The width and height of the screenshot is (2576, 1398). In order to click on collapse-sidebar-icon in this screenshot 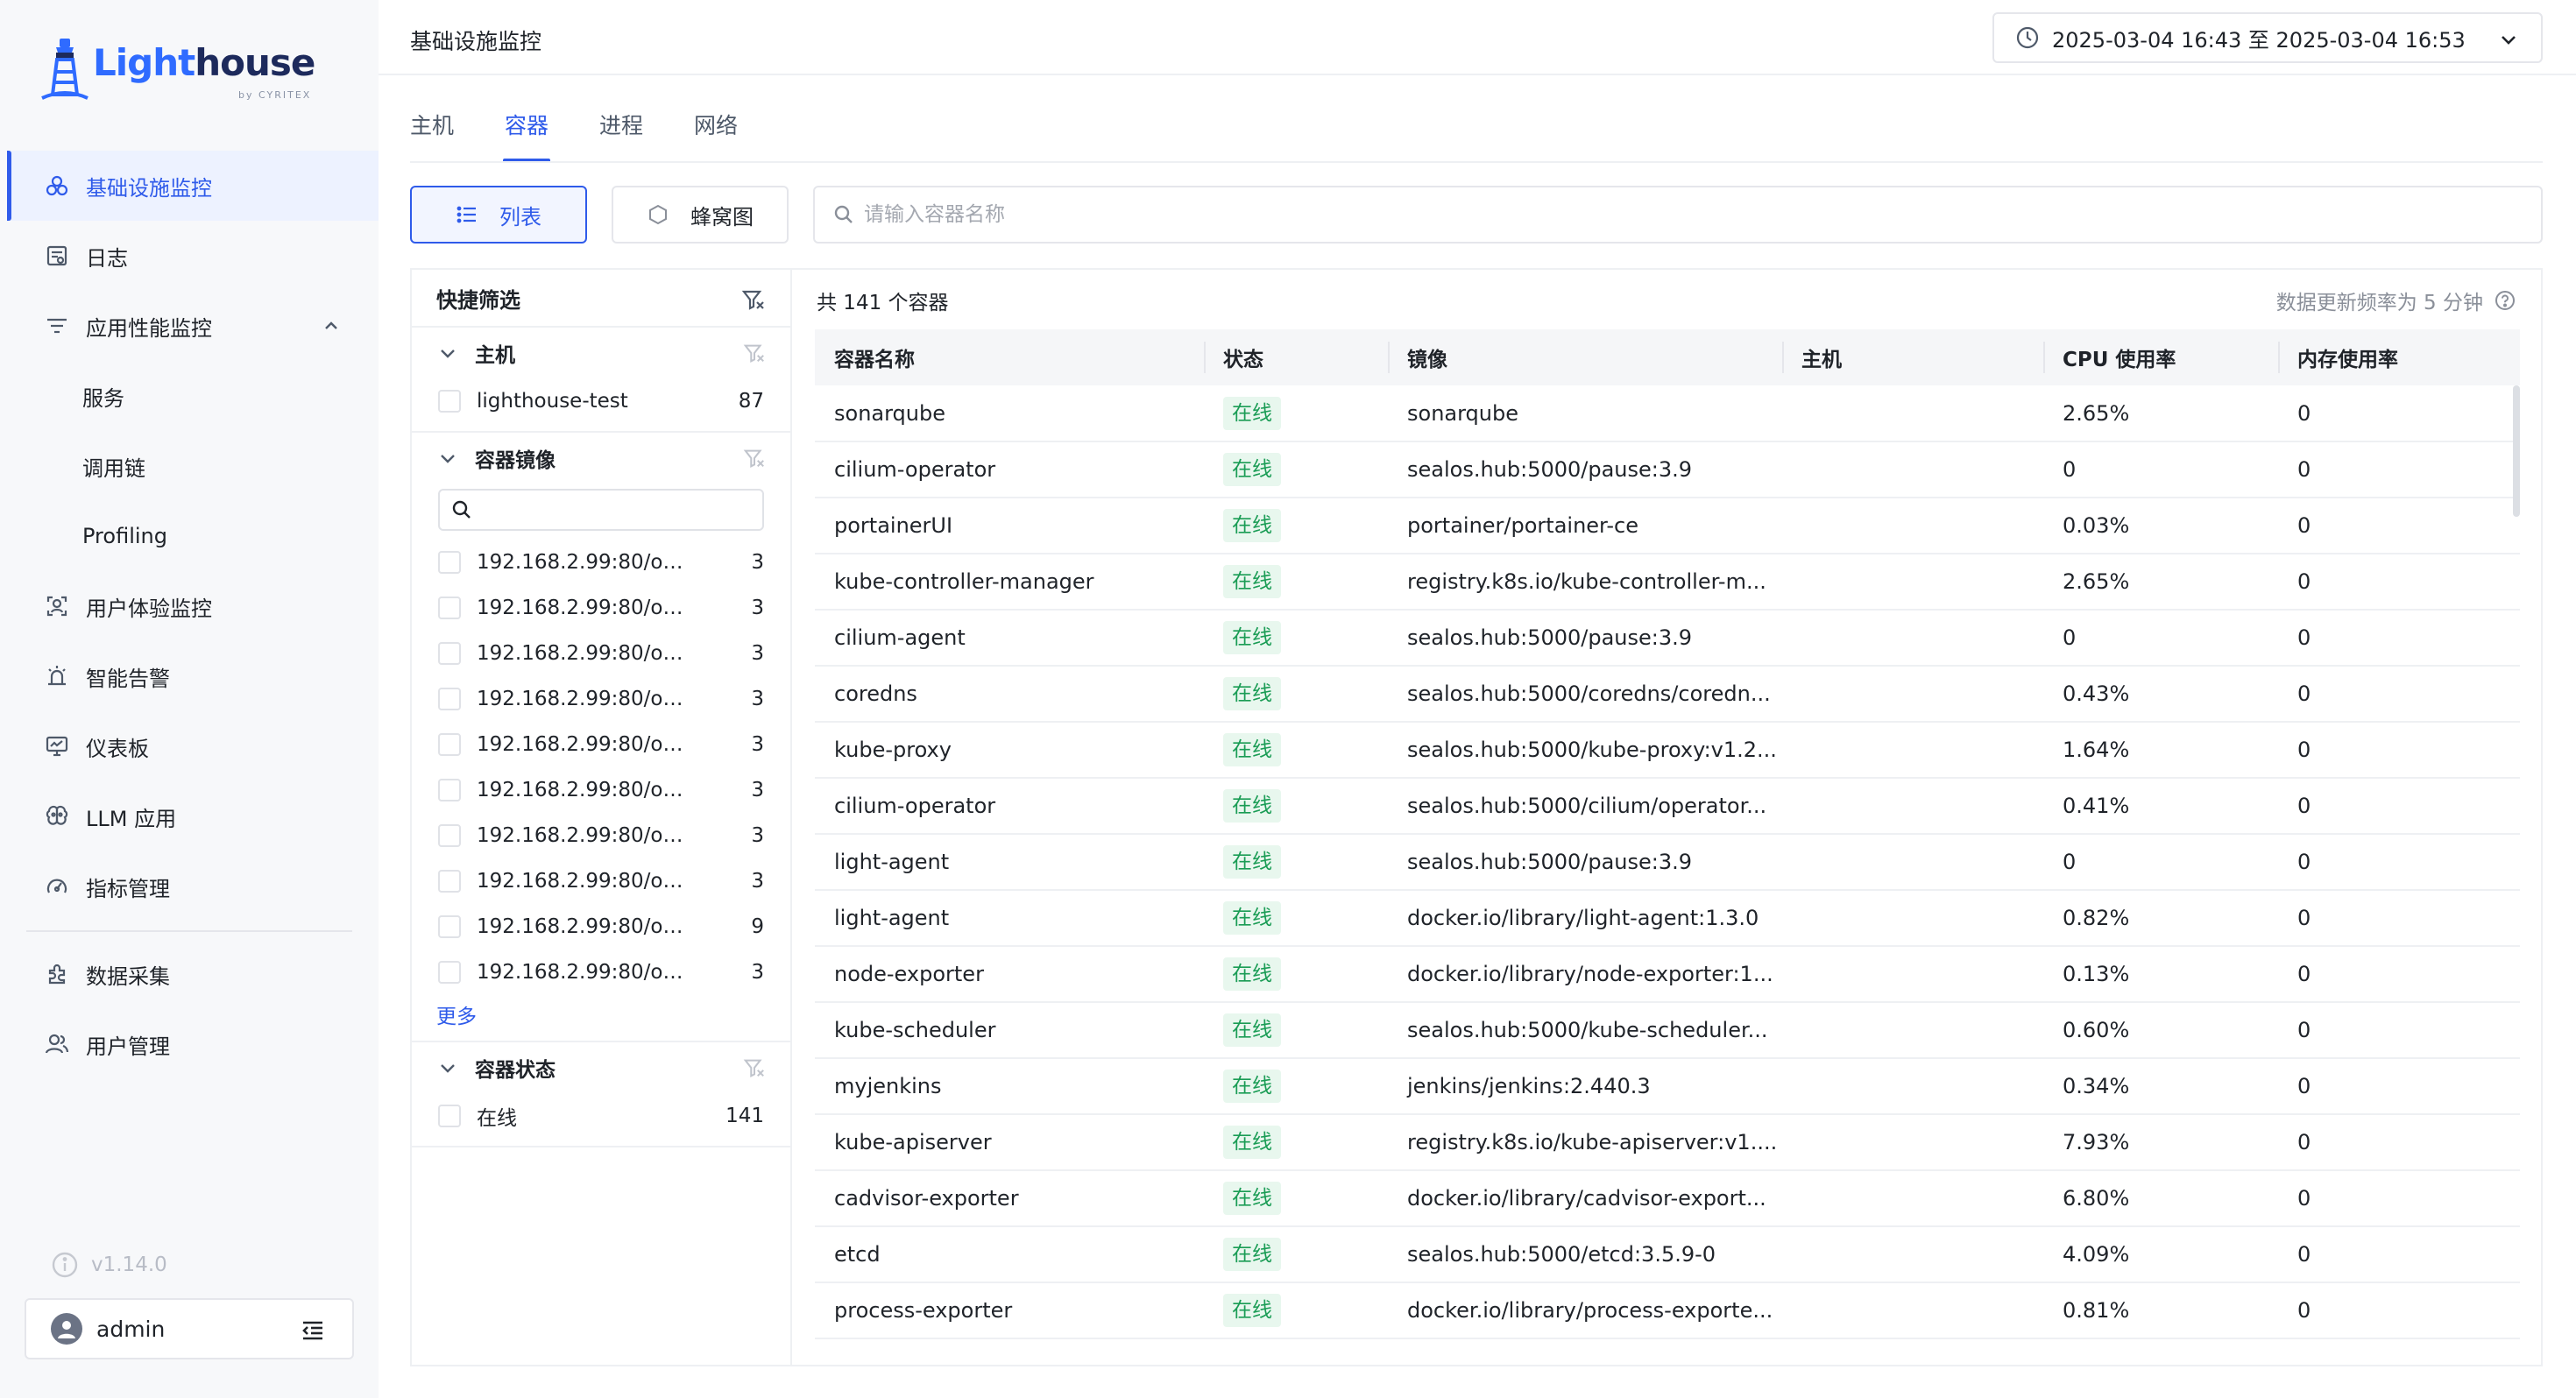, I will do `click(313, 1330)`.